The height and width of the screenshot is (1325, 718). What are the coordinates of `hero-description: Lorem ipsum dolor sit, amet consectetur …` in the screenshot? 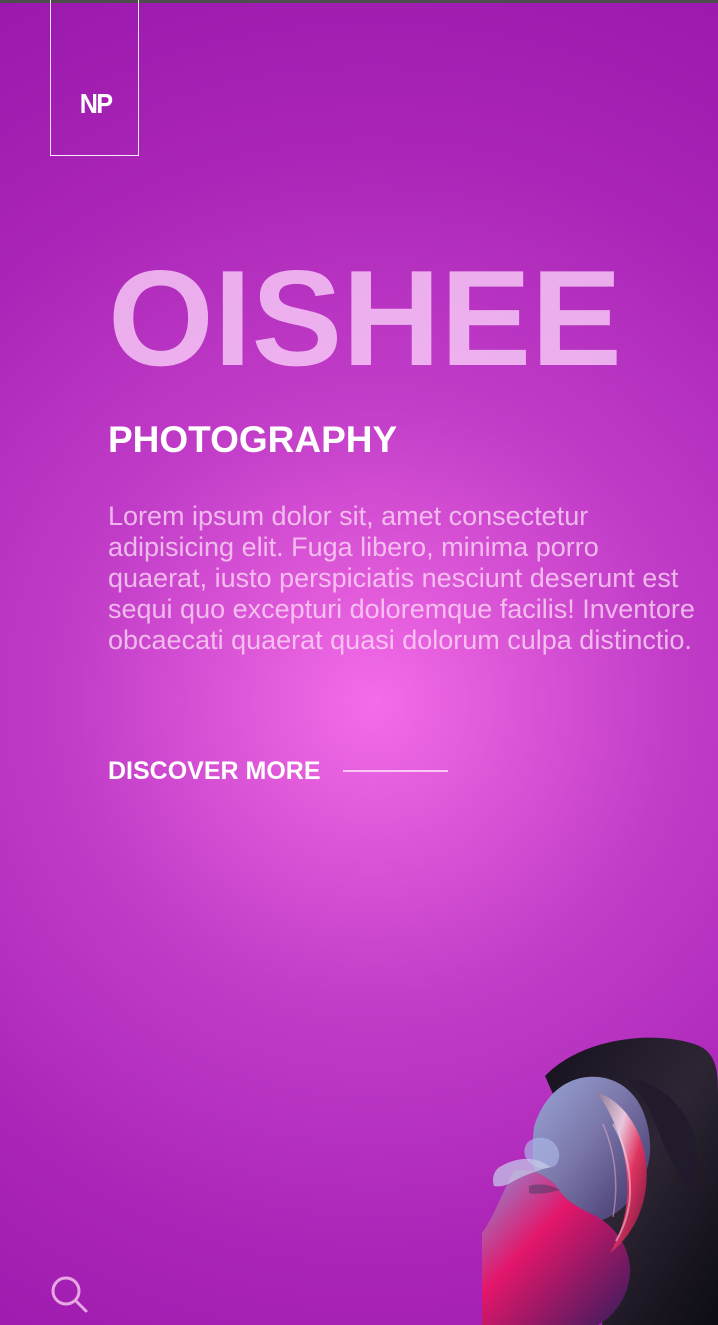 It's located at (401, 578).